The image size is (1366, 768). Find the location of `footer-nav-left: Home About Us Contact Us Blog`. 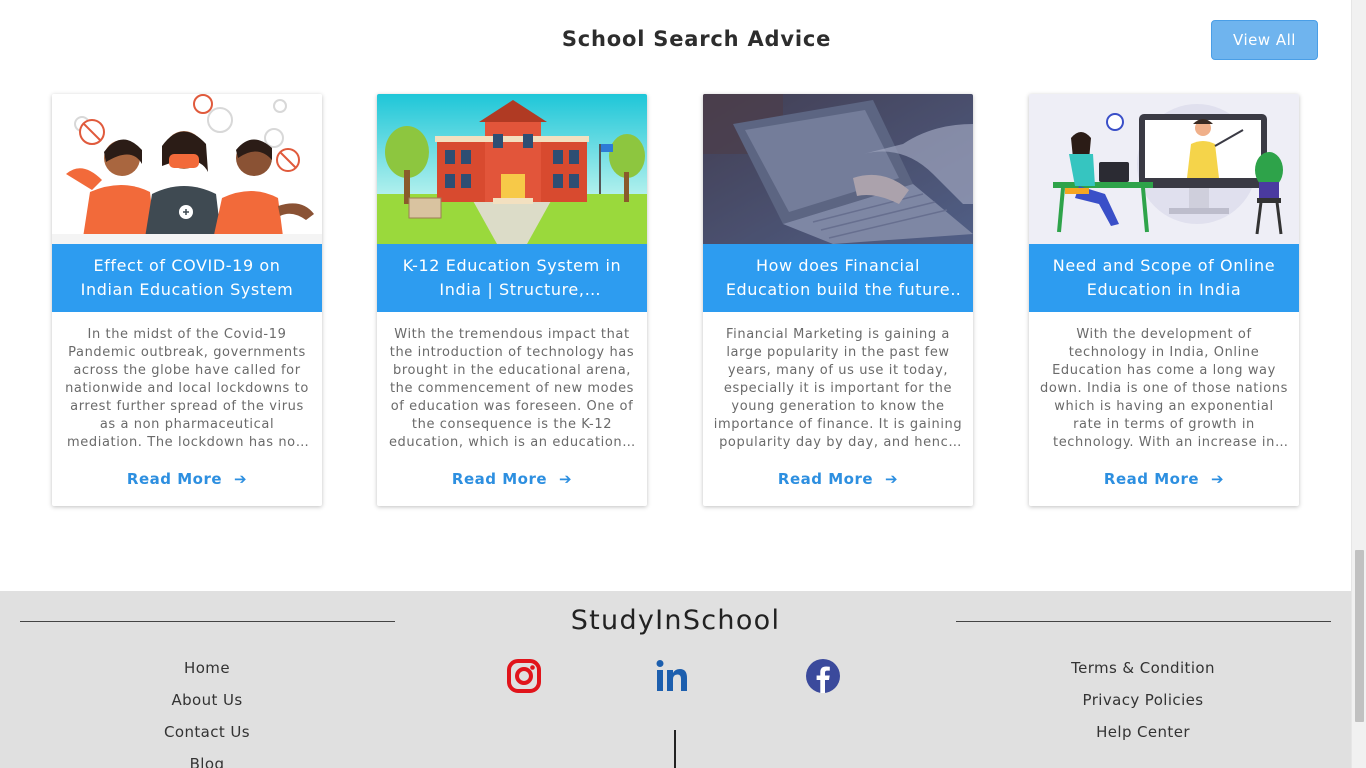

footer-nav-left: Home About Us Contact Us Blog is located at coordinates (207, 710).